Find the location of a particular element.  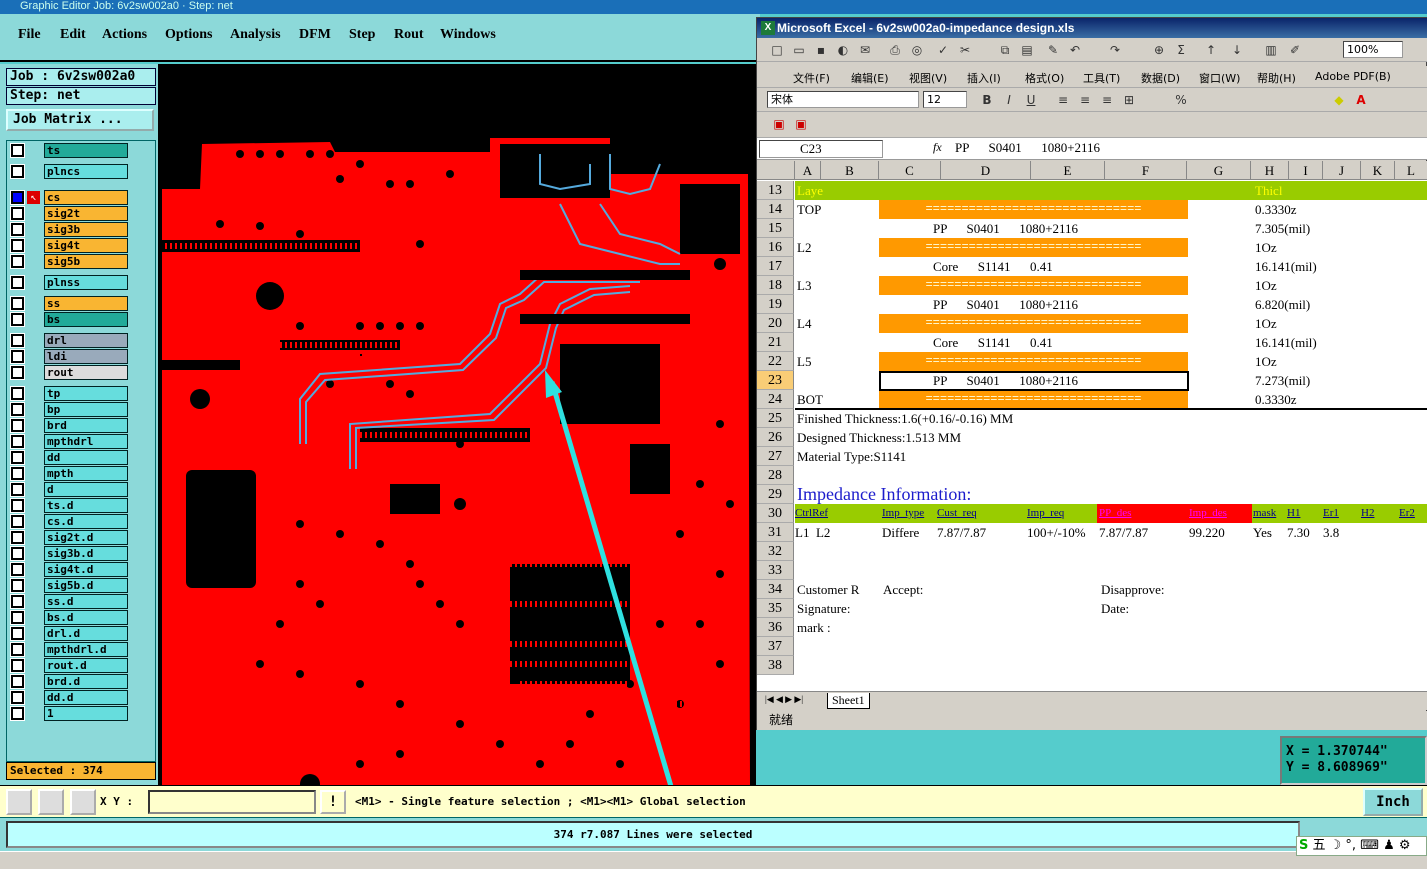

underline-icon: U is located at coordinates (1031, 100).